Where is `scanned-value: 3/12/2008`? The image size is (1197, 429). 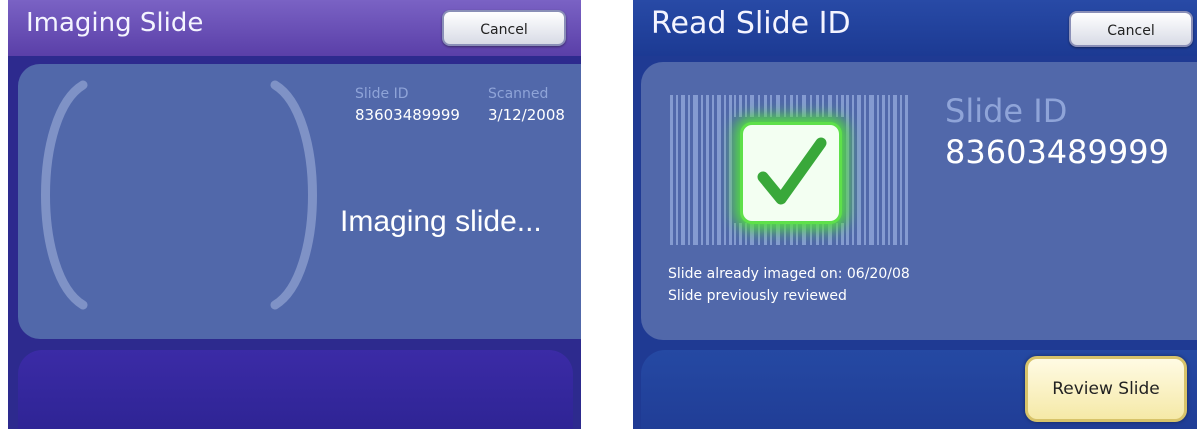 scanned-value: 3/12/2008 is located at coordinates (526, 115).